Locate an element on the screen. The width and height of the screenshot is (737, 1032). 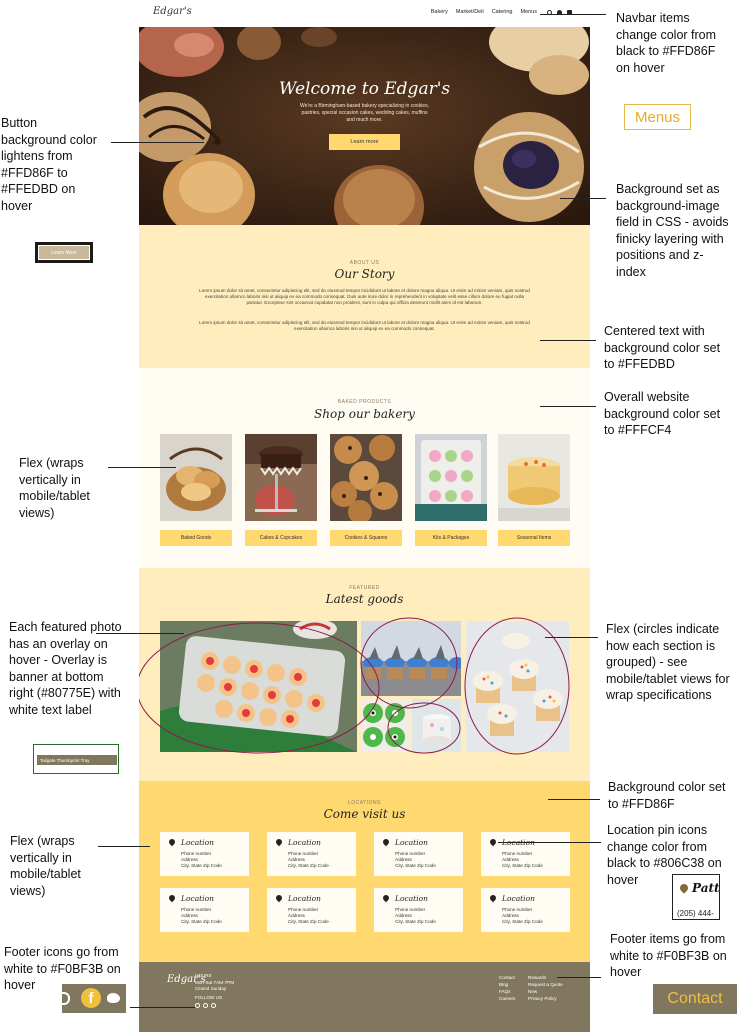
instagram-icon is located at coordinates (205, 1005).